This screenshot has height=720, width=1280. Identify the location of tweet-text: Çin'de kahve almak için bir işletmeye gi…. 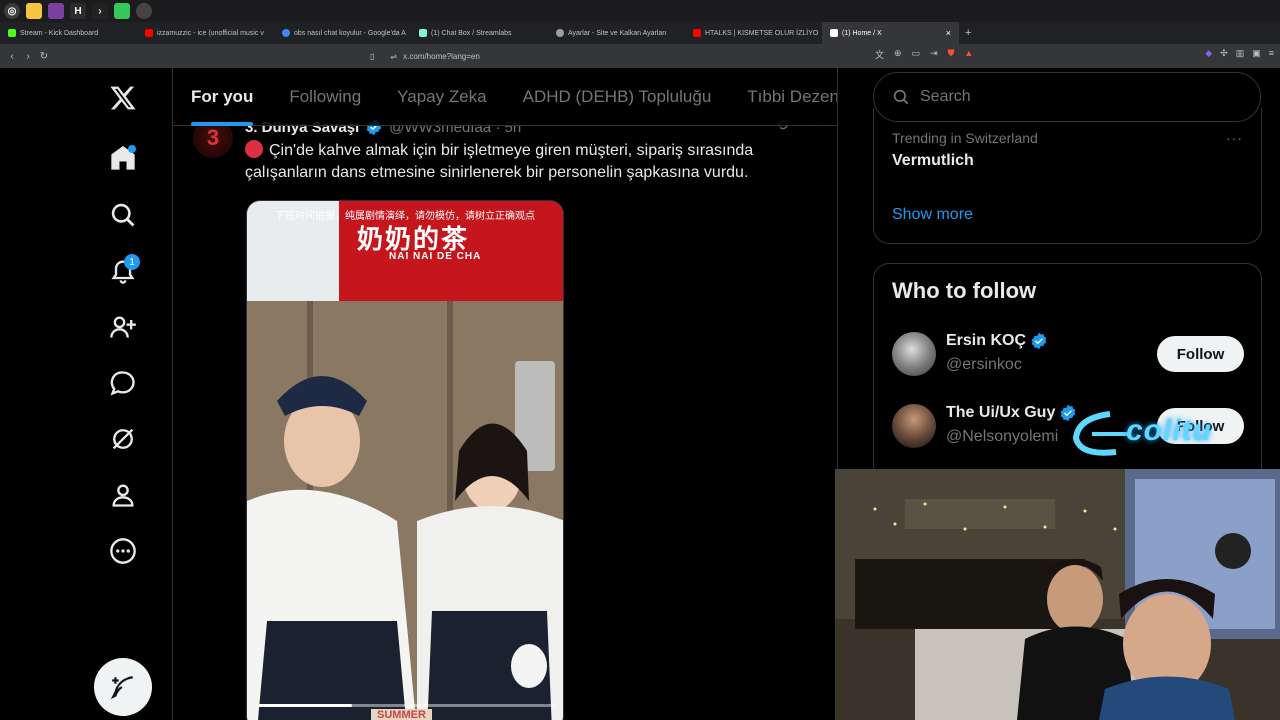
(530, 162).